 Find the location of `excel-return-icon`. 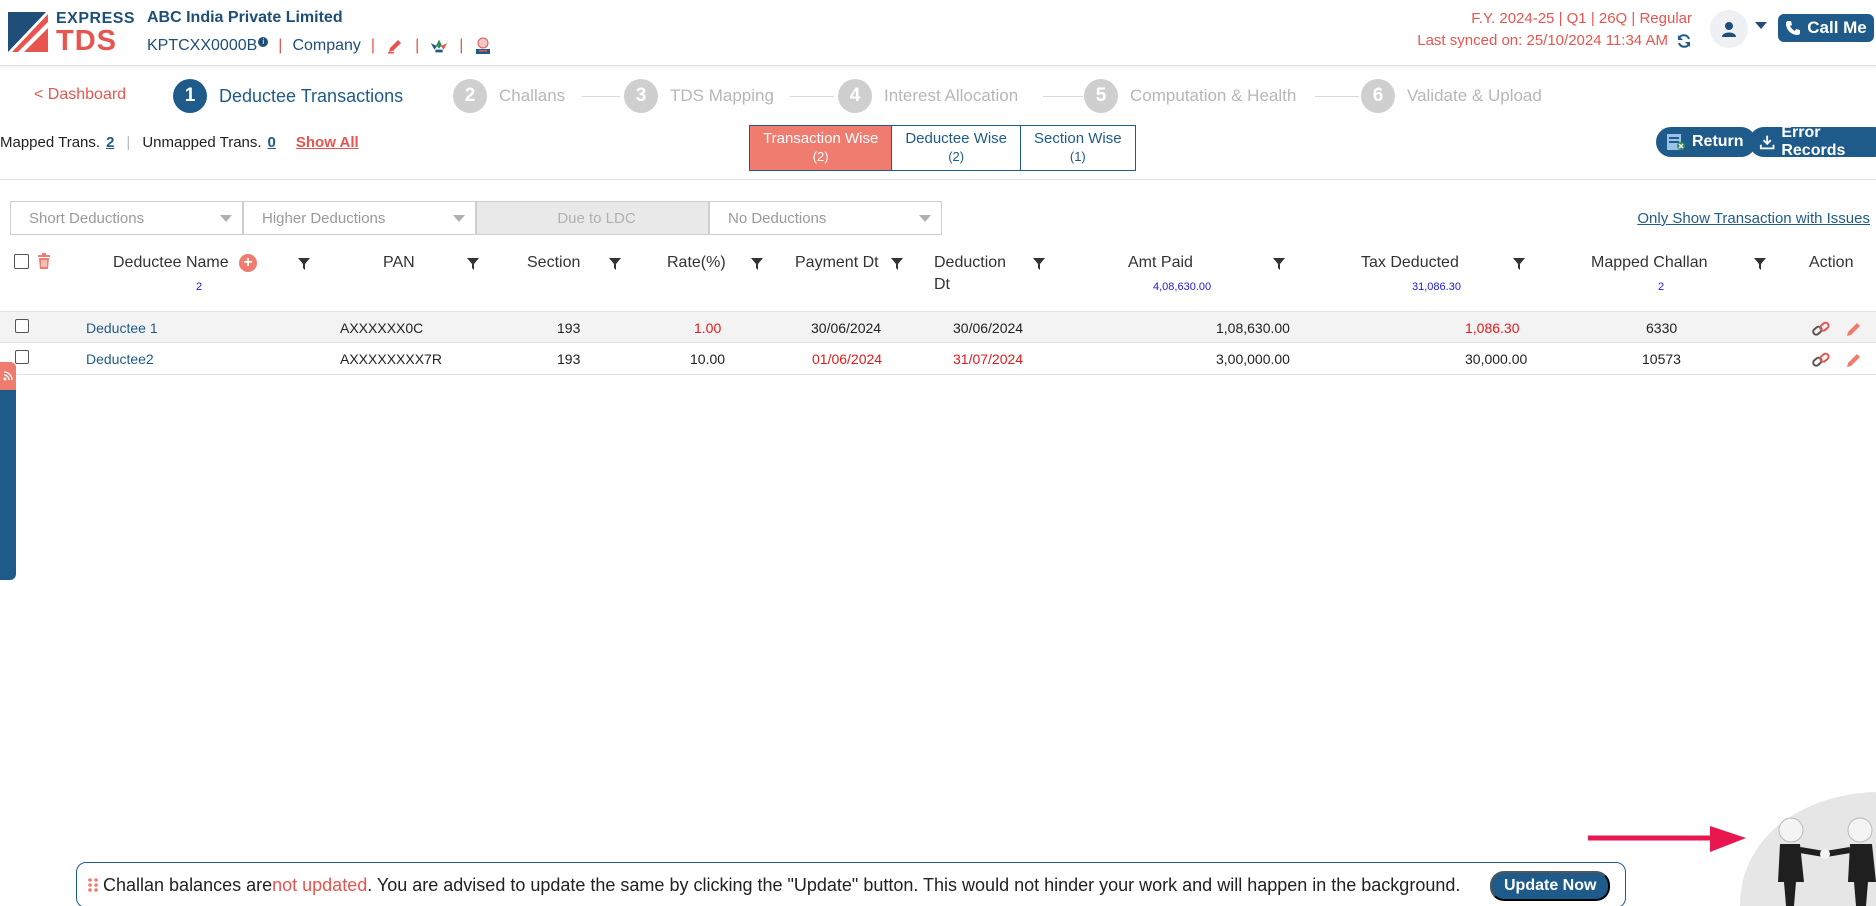

excel-return-icon is located at coordinates (1676, 142).